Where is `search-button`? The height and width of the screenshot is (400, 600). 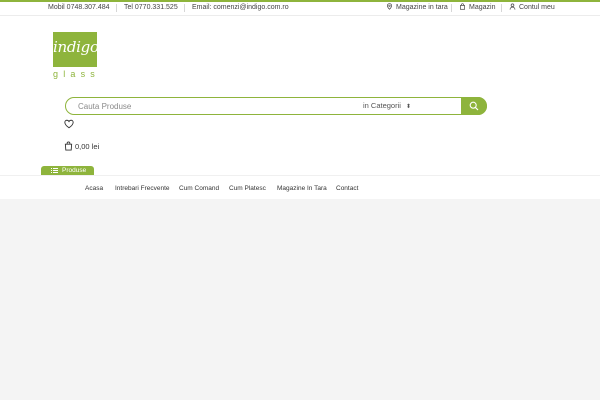
search-button is located at coordinates (474, 106).